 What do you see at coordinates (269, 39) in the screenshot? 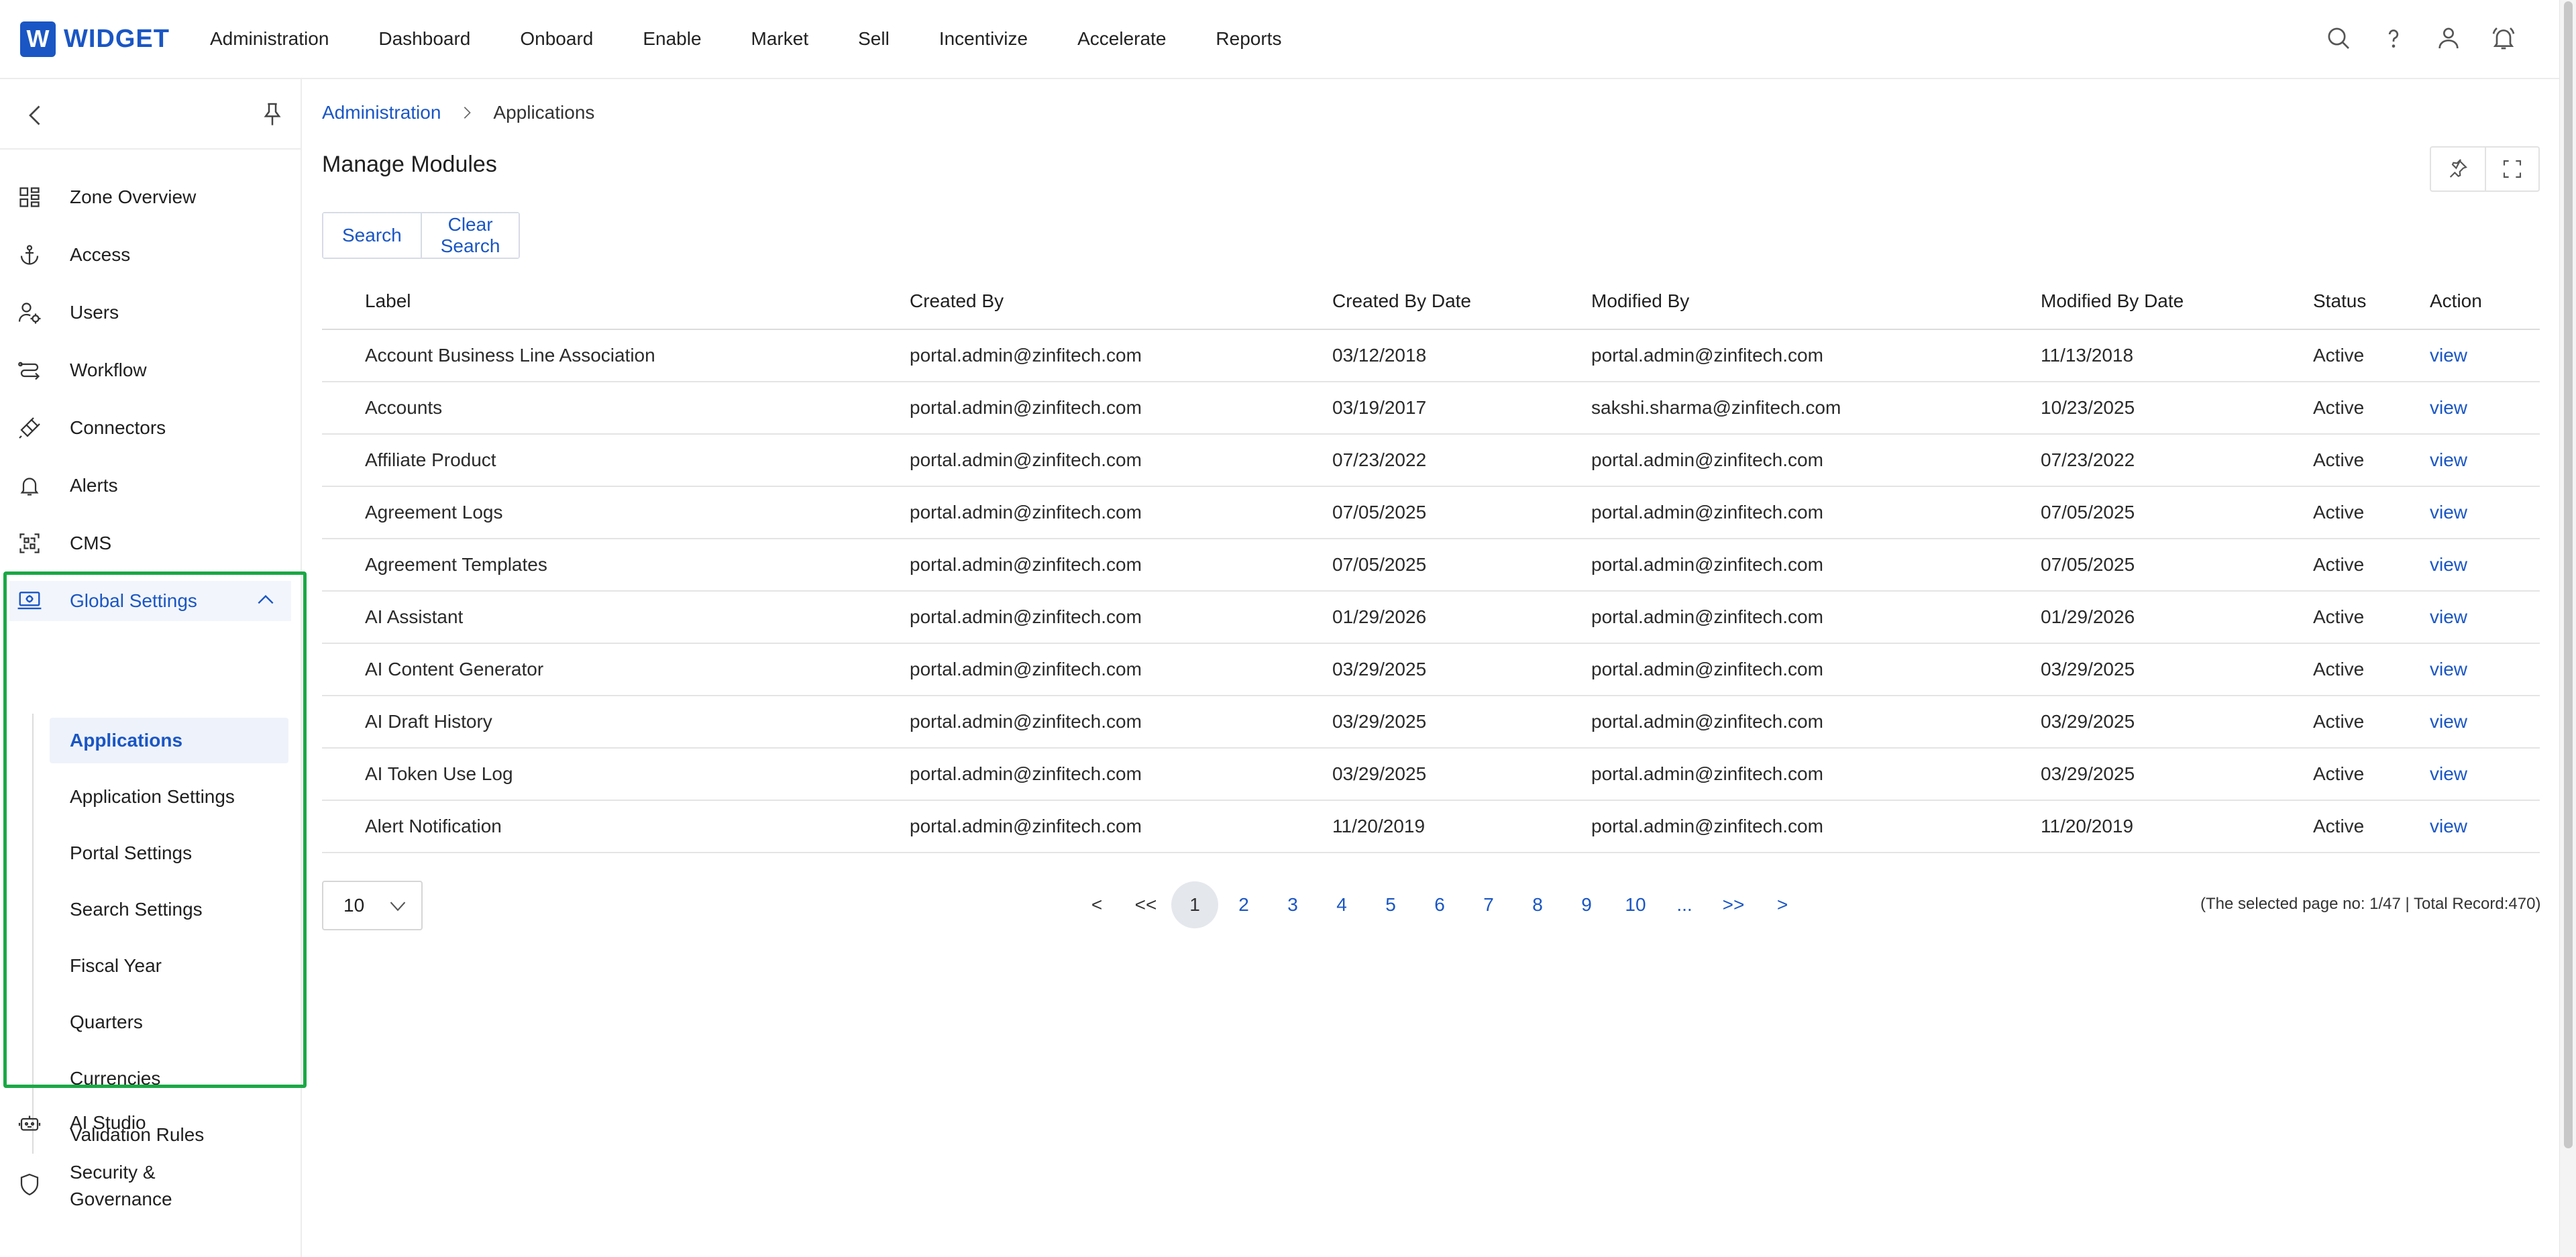
I see `nav-administration: Administration` at bounding box center [269, 39].